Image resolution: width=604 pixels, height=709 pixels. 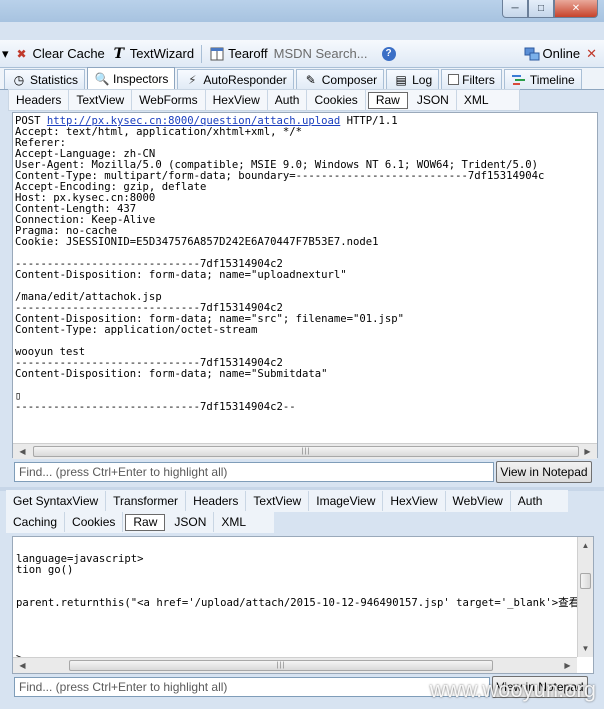 What do you see at coordinates (576, 9) in the screenshot?
I see `close-button: ✕` at bounding box center [576, 9].